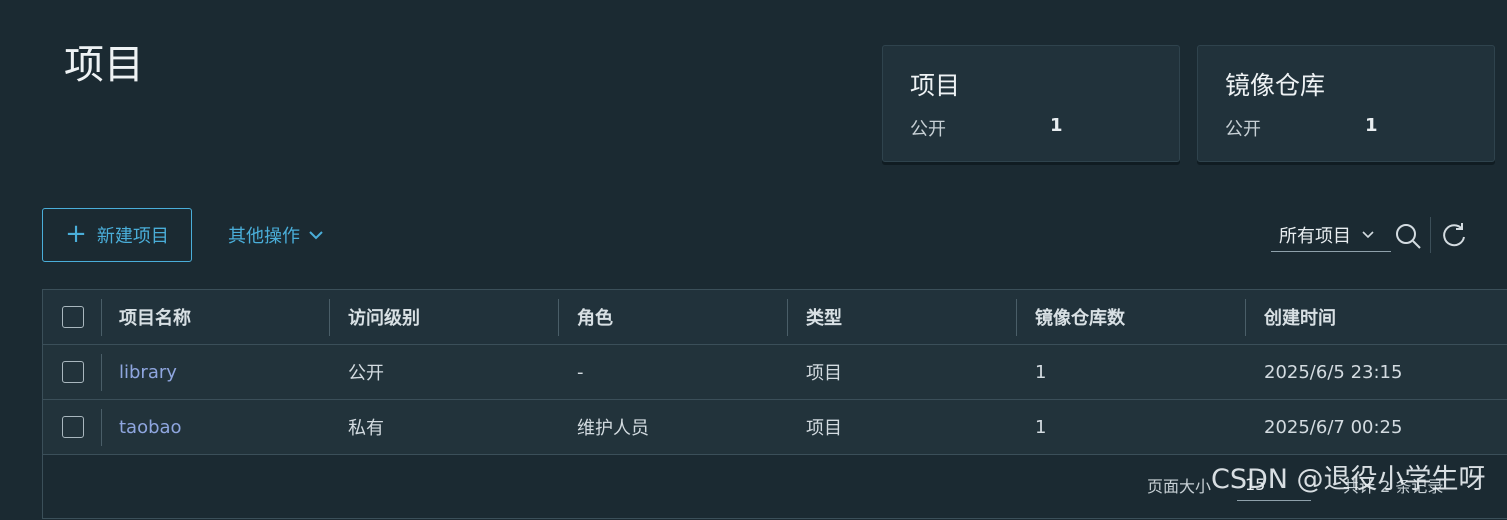 The height and width of the screenshot is (520, 1507). Describe the element at coordinates (264, 236) in the screenshot. I see `more-actions-label: 其他操作` at that location.